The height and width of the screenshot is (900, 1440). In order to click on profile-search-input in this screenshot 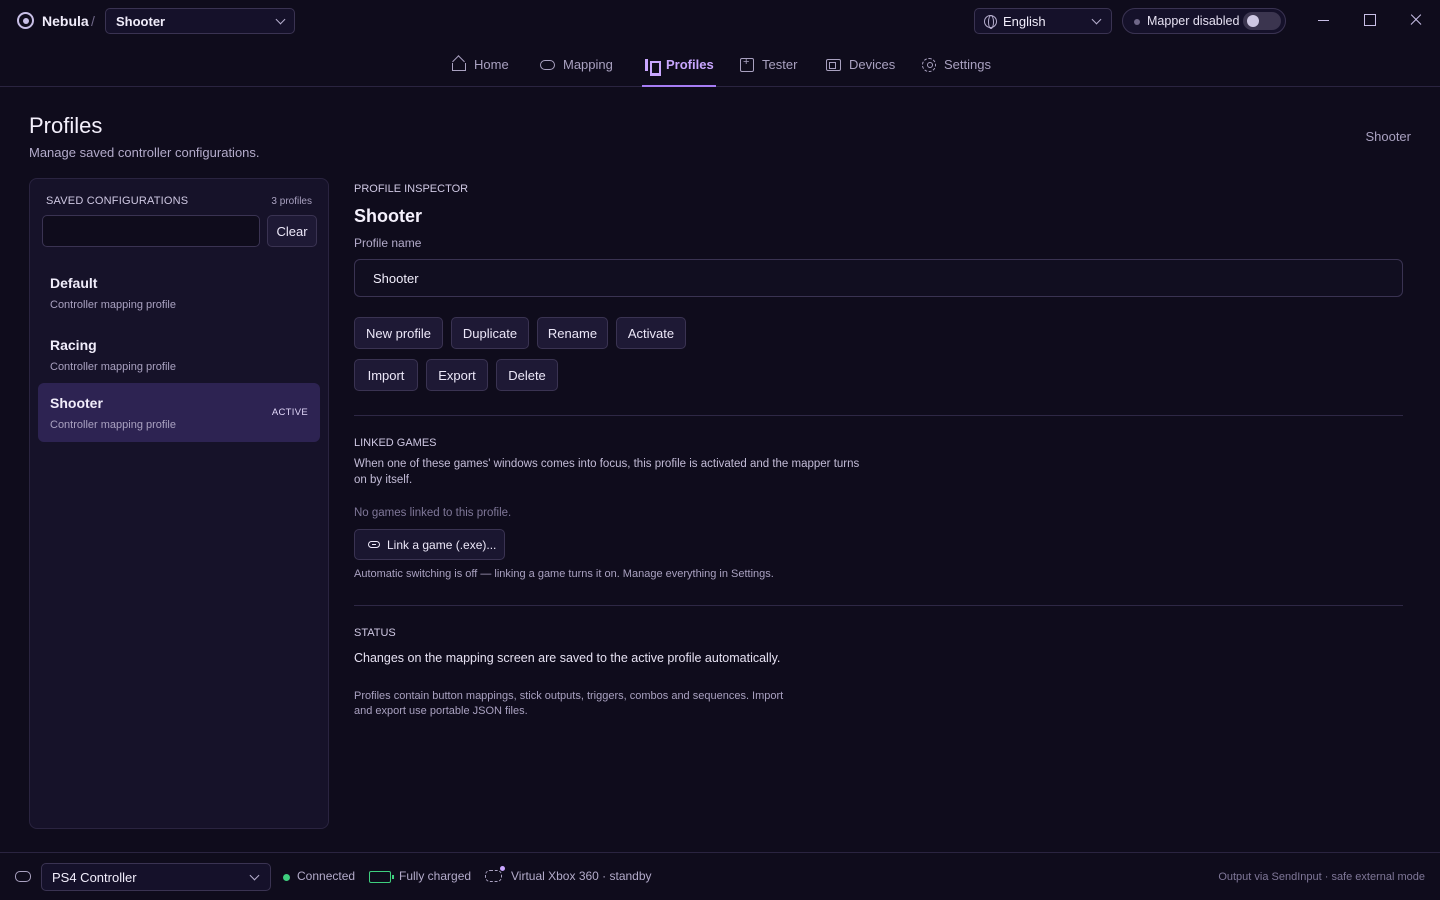, I will do `click(151, 231)`.